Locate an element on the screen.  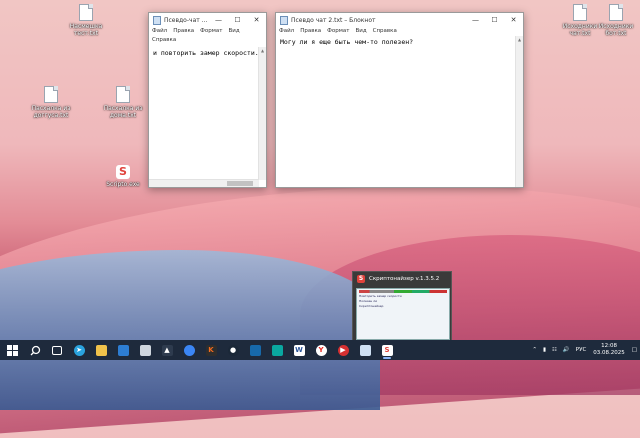
desktop-icon-label: Исходники бот.txt is located at coordinates (616, 30).